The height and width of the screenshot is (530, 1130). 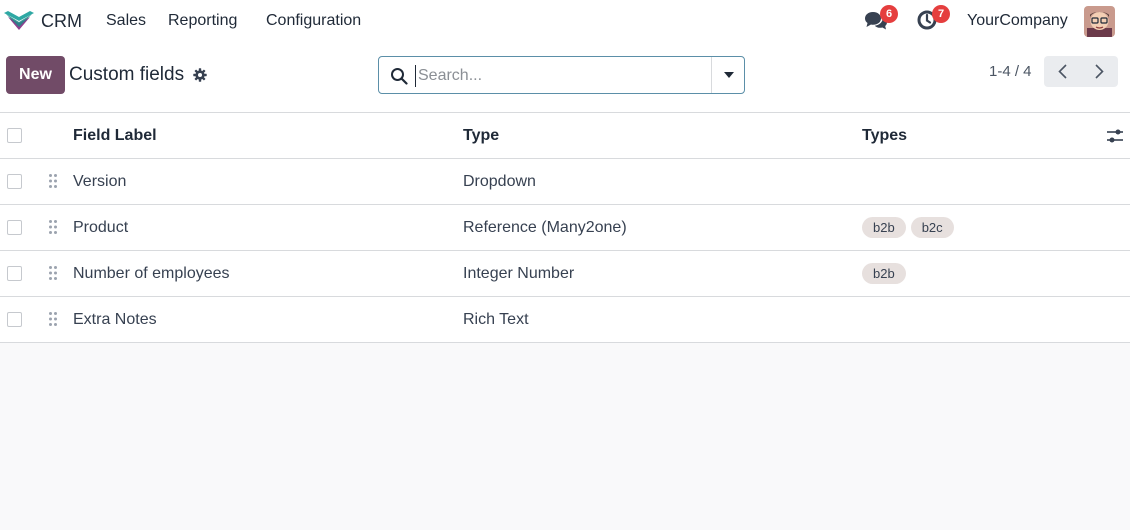 I want to click on control-panel: New Custom fields 1-4 / 4, so click(x=565, y=78).